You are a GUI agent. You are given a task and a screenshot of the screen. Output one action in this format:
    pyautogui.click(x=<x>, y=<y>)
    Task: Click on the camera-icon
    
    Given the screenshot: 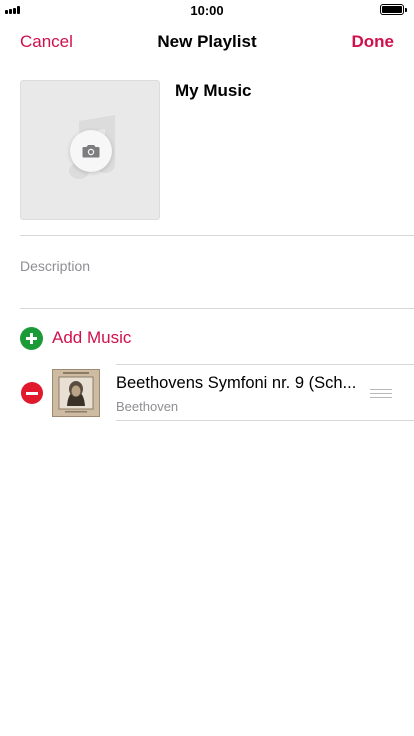 What is the action you would take?
    pyautogui.click(x=91, y=151)
    